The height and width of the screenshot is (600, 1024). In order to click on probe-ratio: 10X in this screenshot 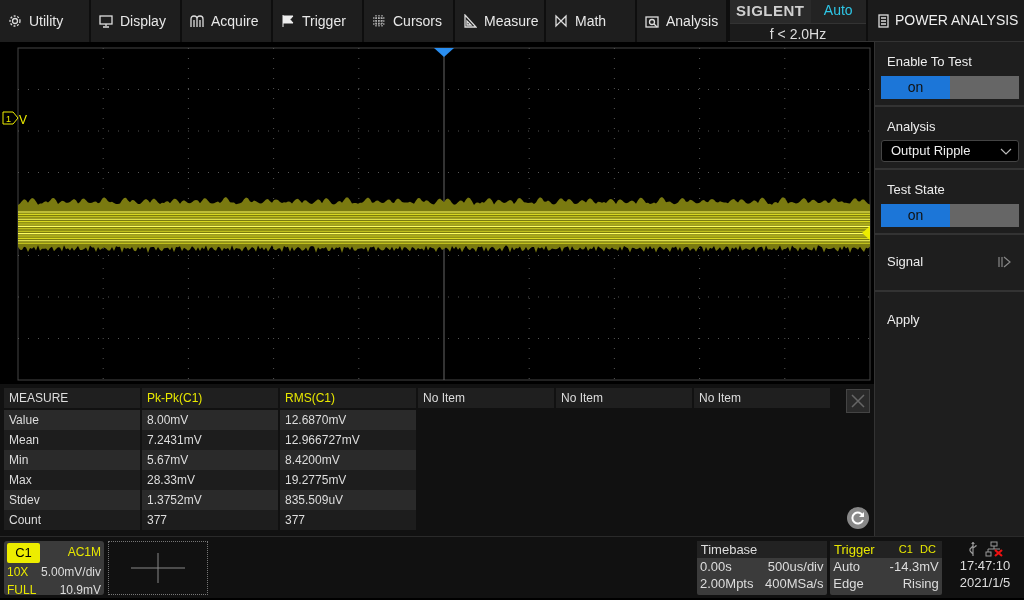, I will do `click(18, 572)`.